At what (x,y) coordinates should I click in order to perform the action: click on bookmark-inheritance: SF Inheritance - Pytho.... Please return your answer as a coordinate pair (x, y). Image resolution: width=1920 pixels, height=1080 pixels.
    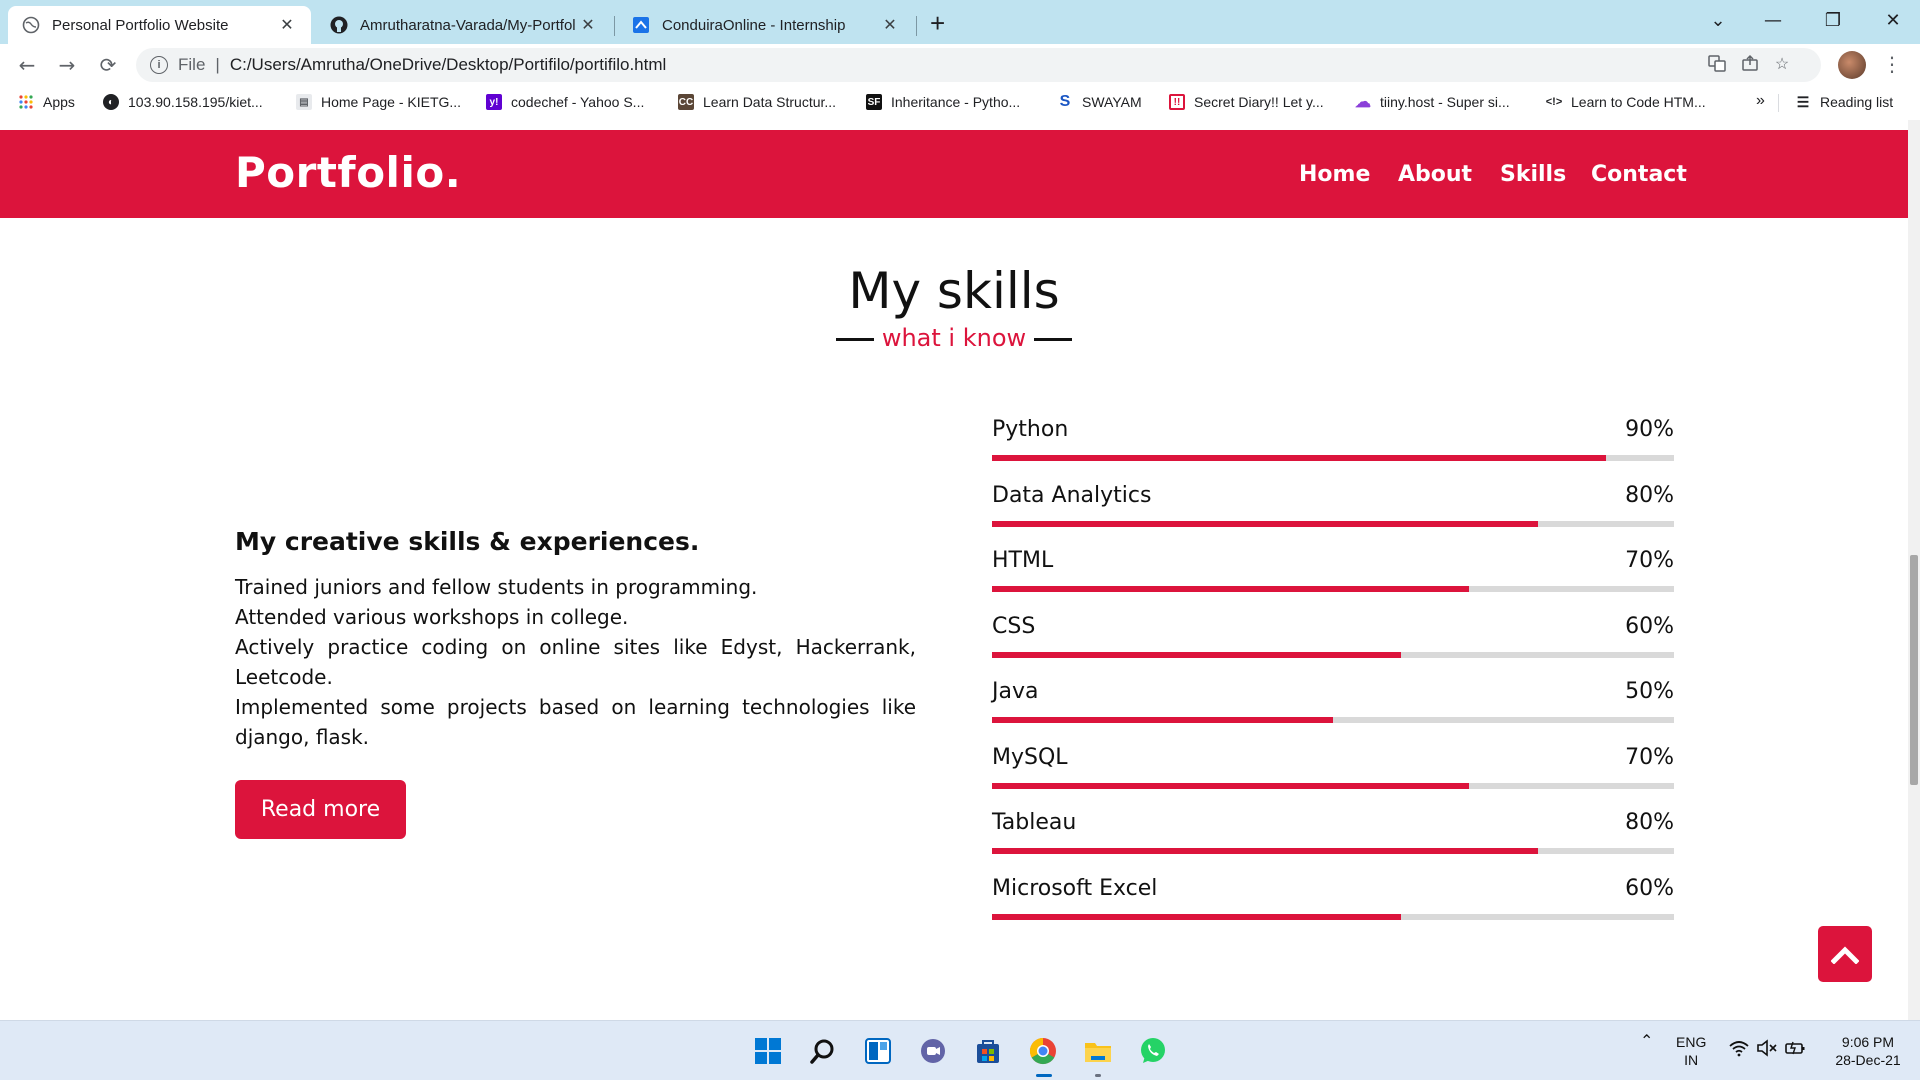
    Looking at the image, I should click on (943, 102).